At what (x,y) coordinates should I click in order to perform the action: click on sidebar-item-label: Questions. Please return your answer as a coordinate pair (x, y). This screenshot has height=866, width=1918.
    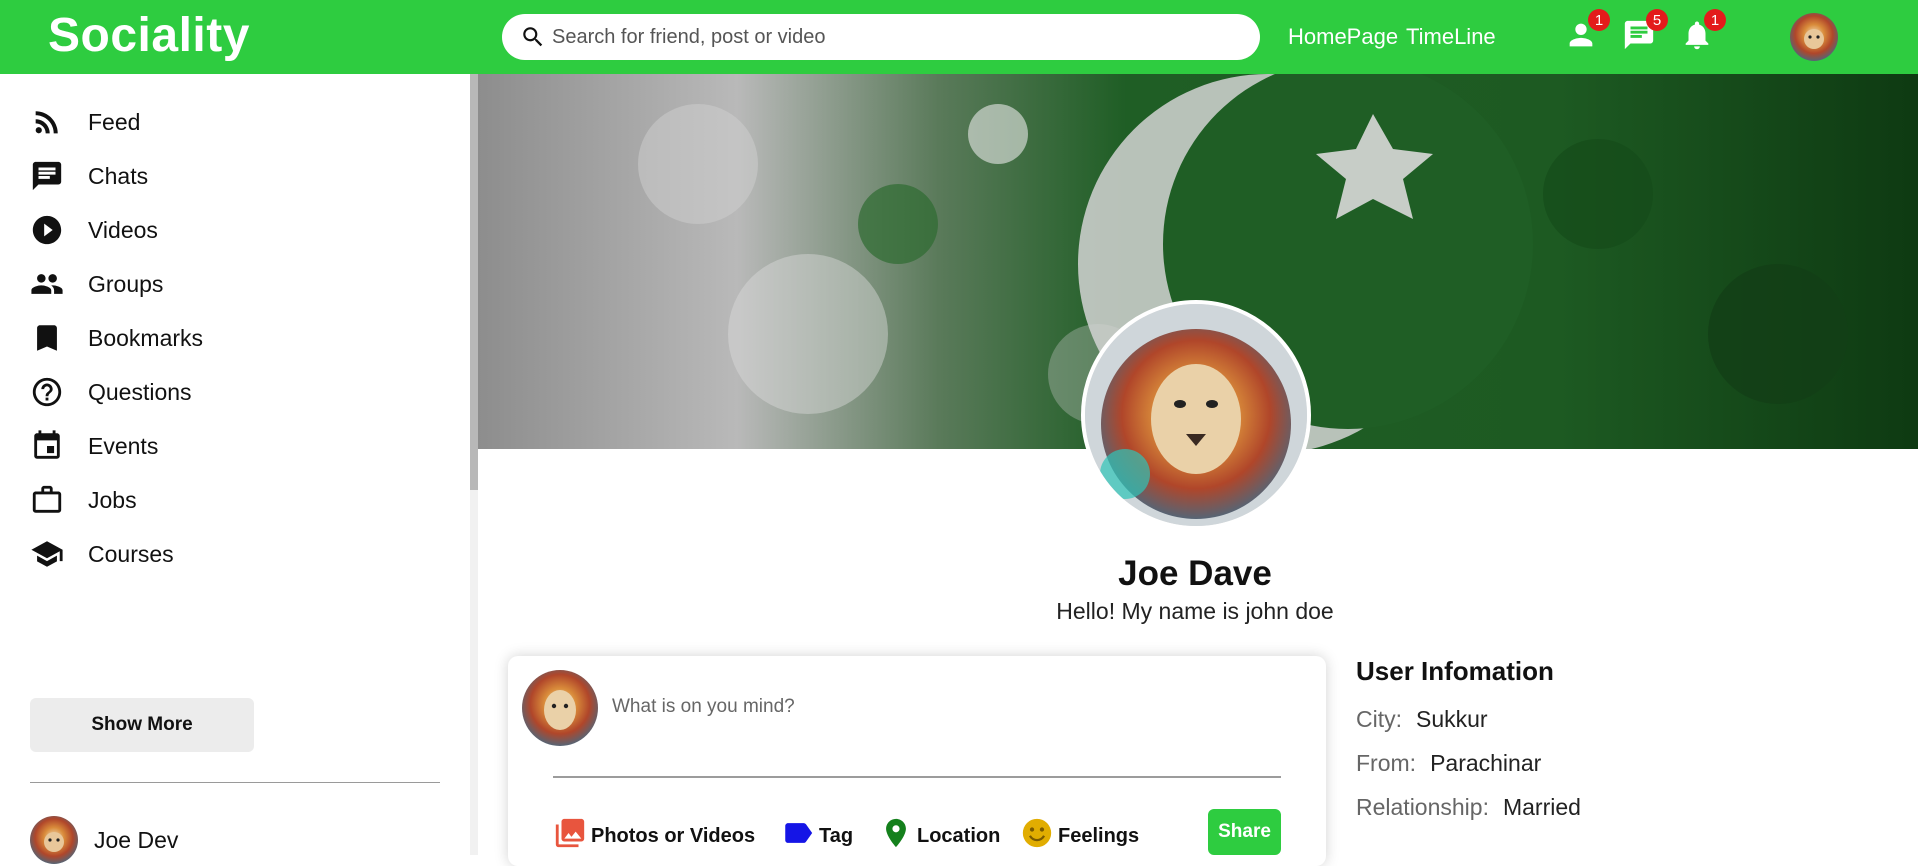
    Looking at the image, I should click on (140, 391).